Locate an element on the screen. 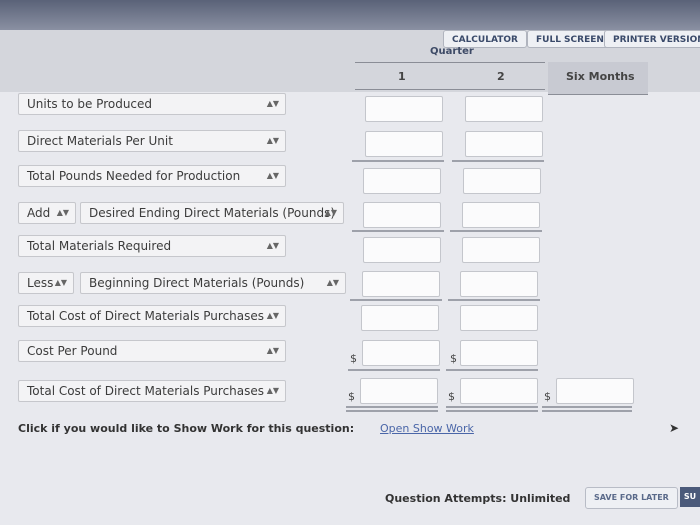  submit-button: SU is located at coordinates (690, 497).